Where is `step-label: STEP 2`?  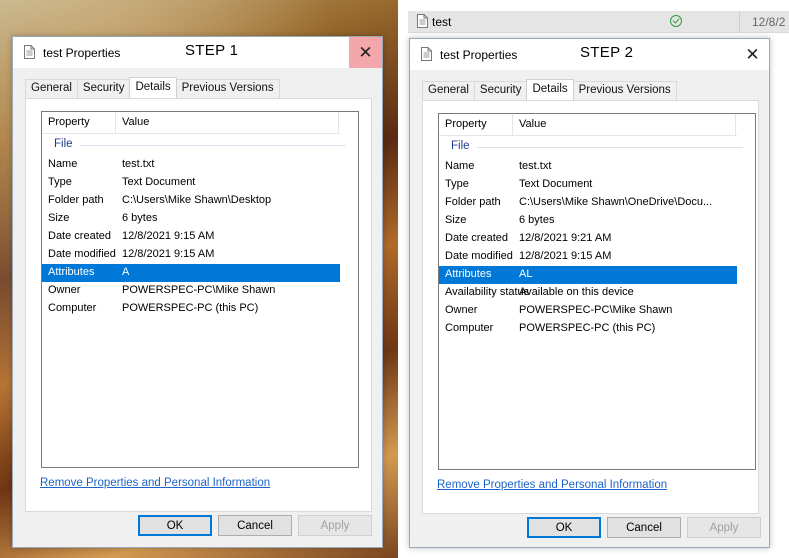
step-label: STEP 2 is located at coordinates (607, 52).